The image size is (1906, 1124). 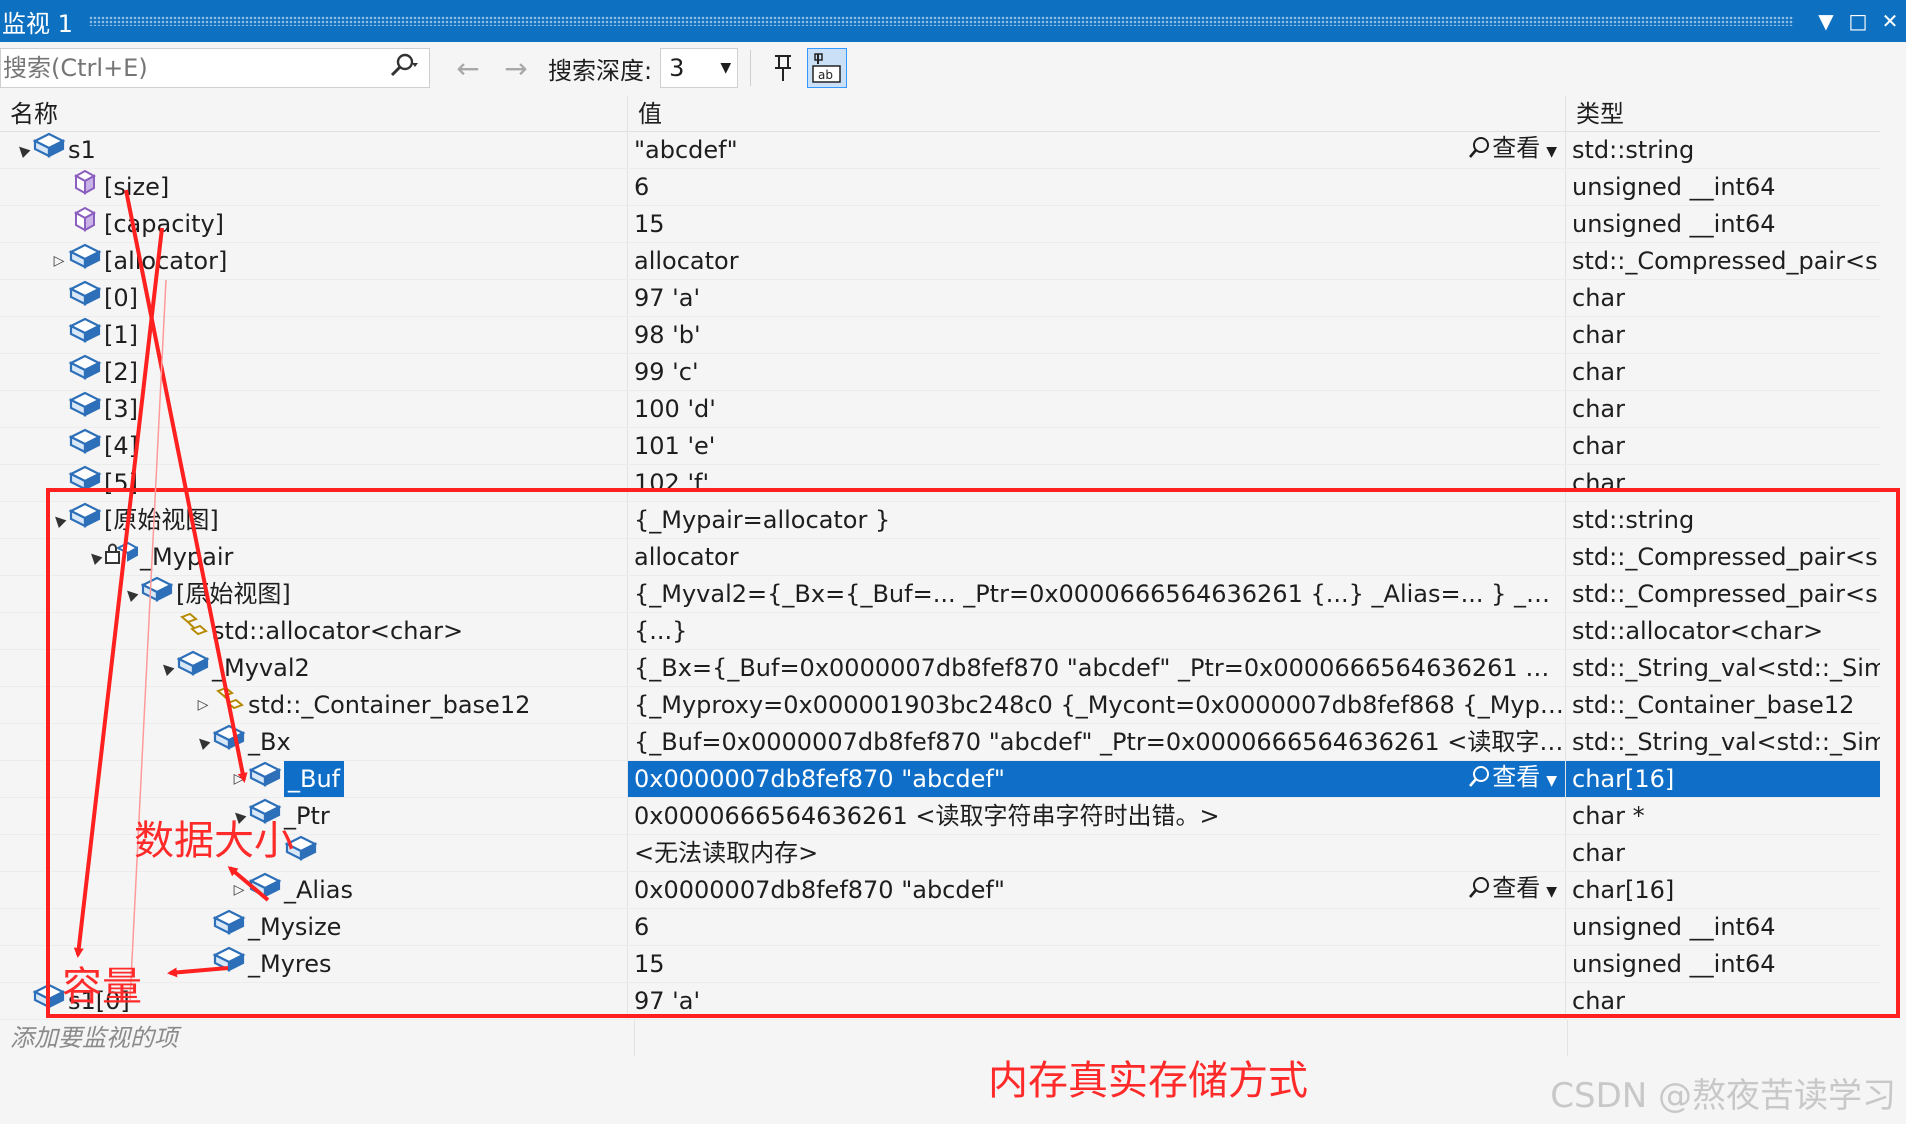 I want to click on search-depth-value: 3, so click(x=677, y=68).